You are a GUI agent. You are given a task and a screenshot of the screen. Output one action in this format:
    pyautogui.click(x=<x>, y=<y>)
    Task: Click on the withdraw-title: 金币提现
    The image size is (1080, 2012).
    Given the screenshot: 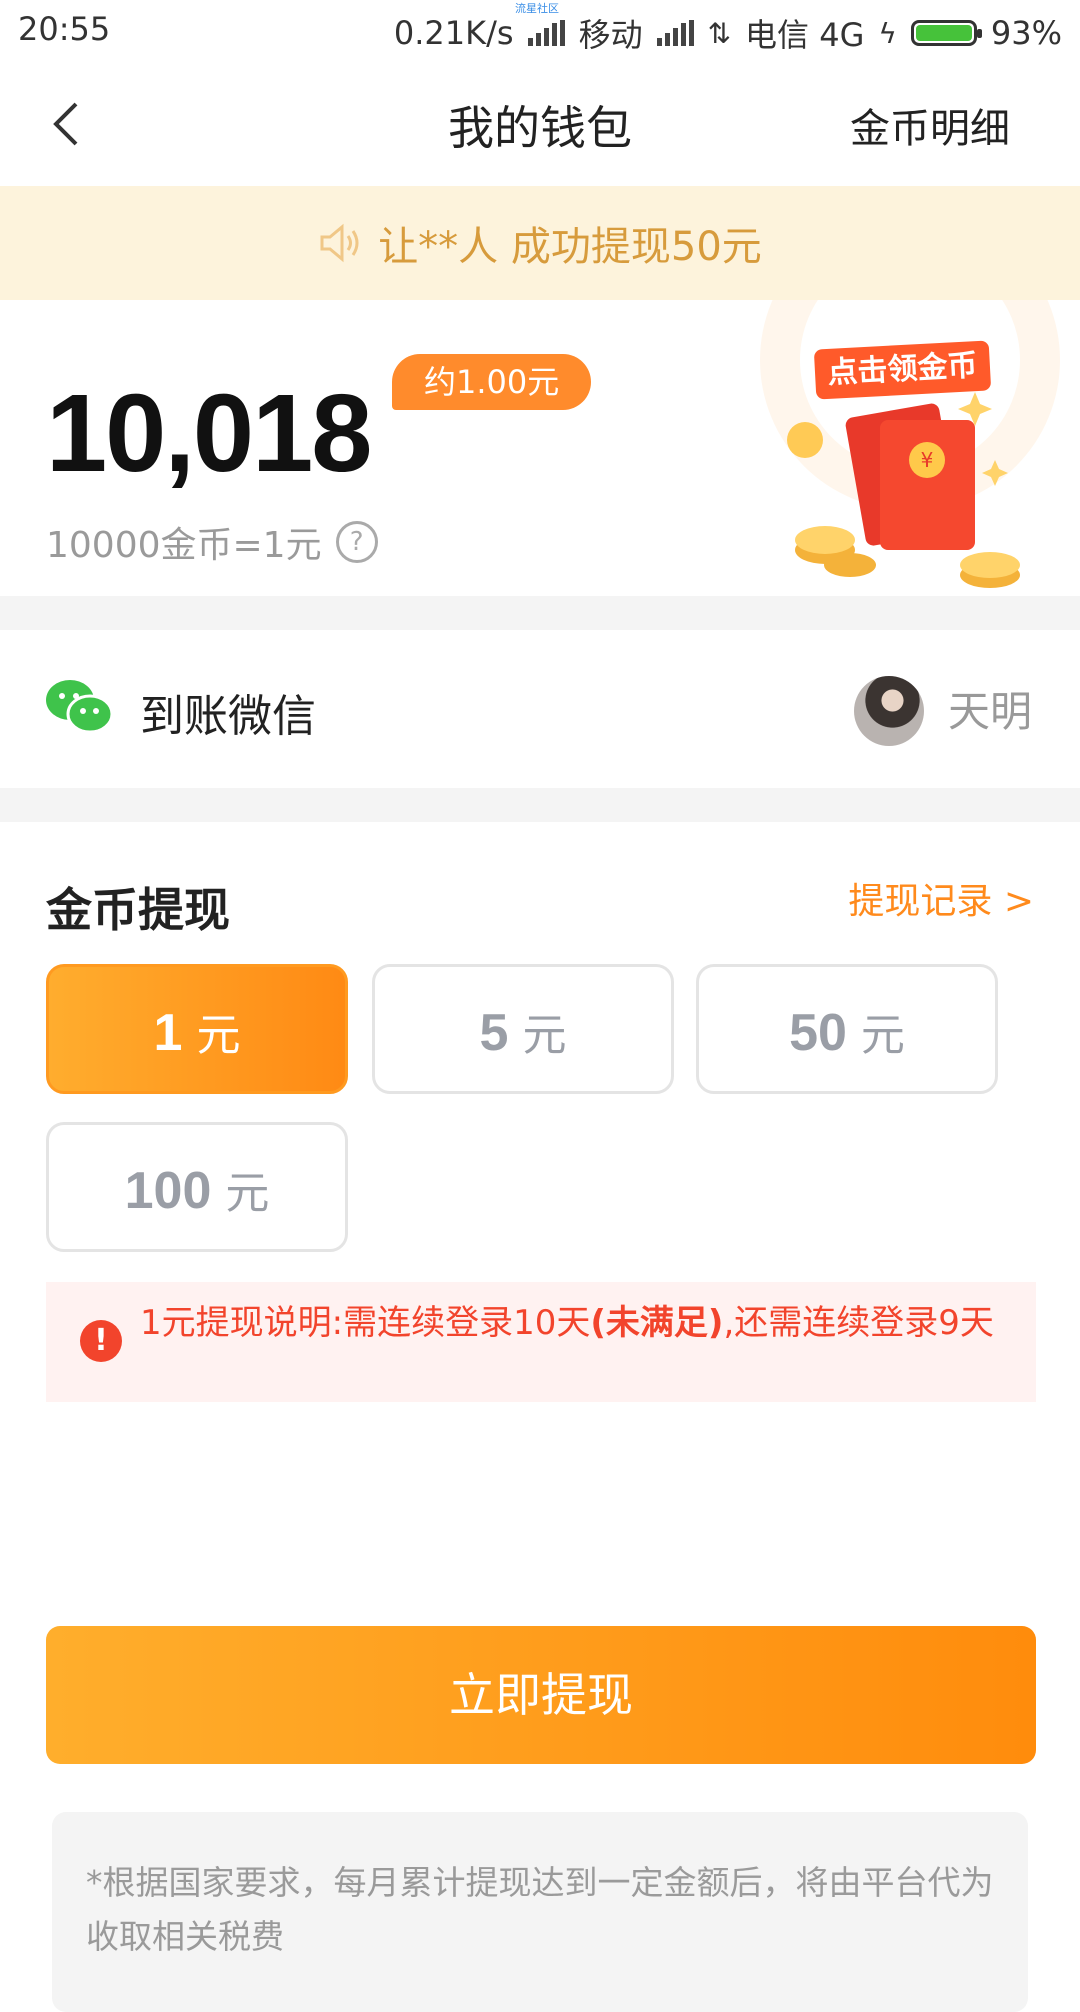 What is the action you would take?
    pyautogui.click(x=138, y=910)
    